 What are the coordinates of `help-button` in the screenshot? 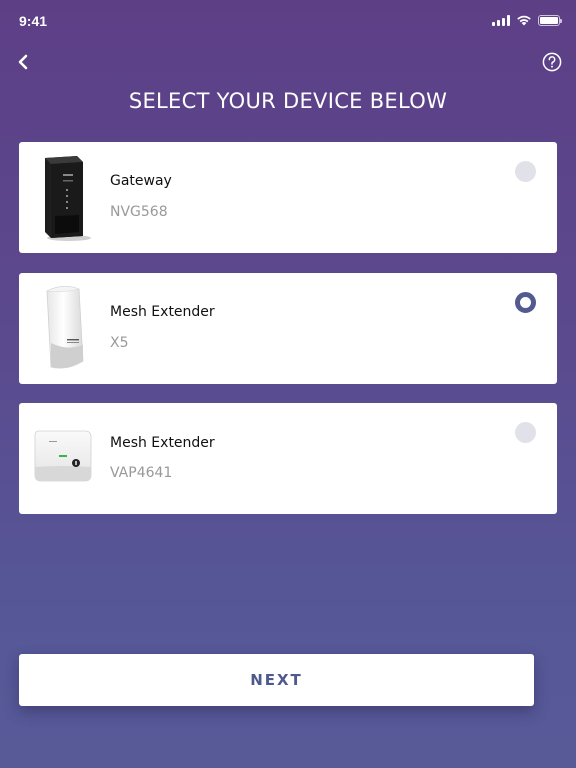 It's located at (552, 62).